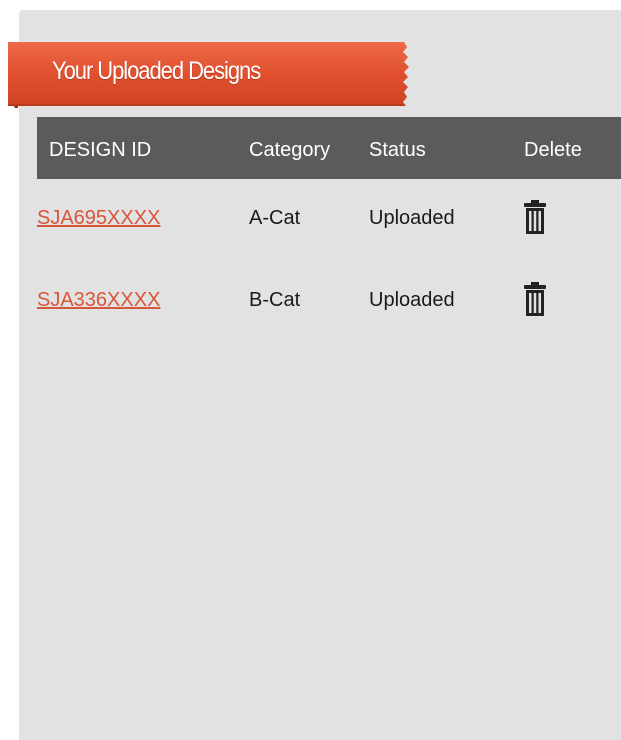  I want to click on section-ribbon: Your Uploaded Designs, so click(209, 75).